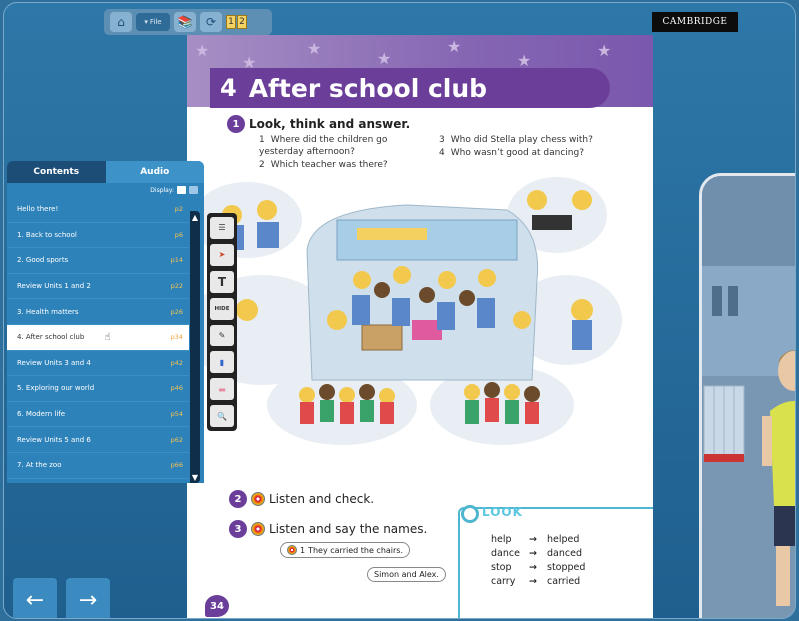  I want to click on home-button: ⌂, so click(121, 22).